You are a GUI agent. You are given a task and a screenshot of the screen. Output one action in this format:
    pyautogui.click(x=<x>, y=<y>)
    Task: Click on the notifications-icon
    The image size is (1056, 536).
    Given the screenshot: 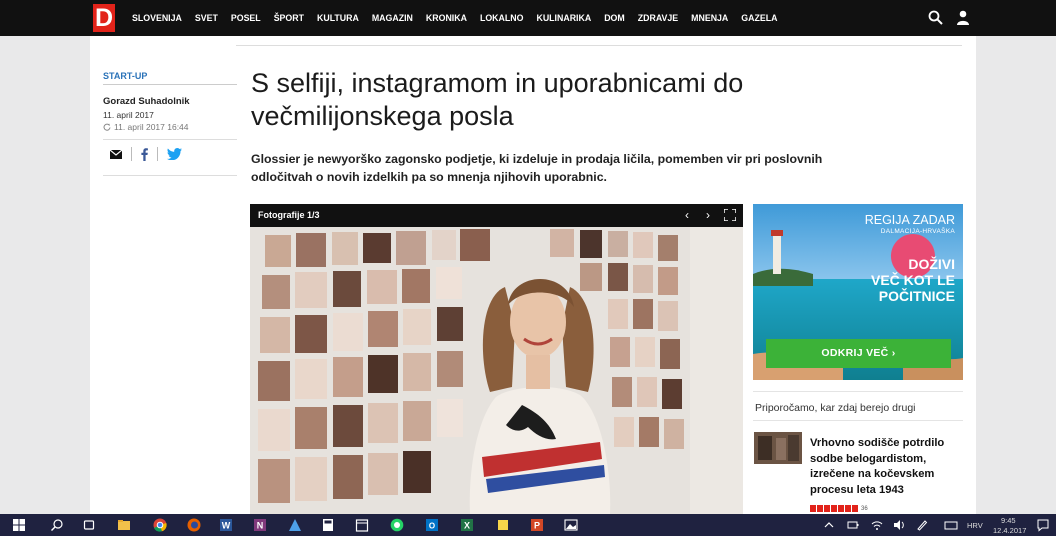 What is the action you would take?
    pyautogui.click(x=1043, y=525)
    